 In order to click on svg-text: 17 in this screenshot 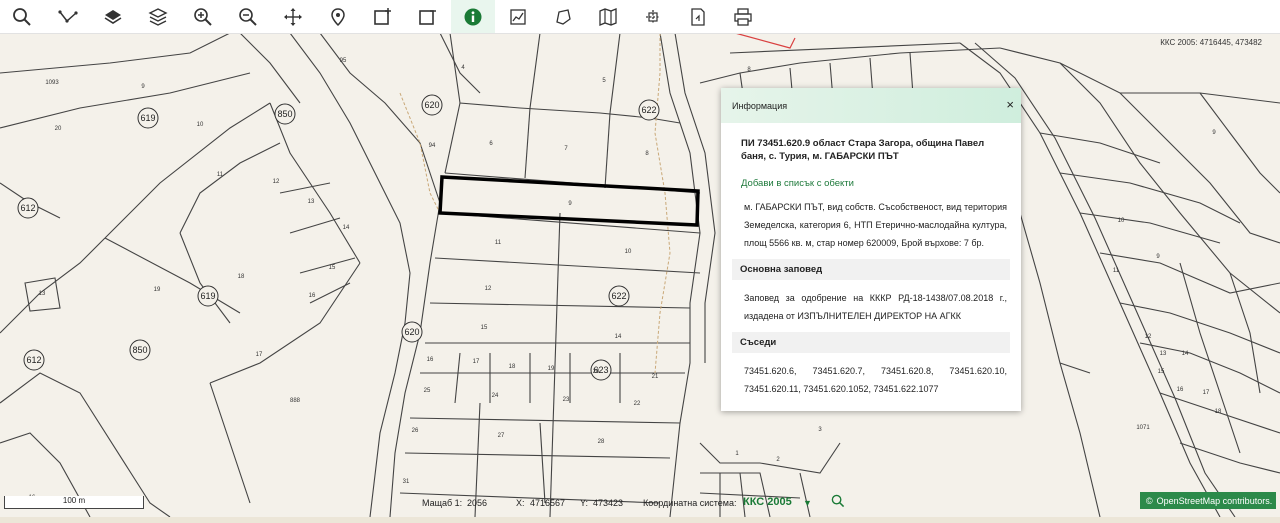, I will do `click(259, 355)`.